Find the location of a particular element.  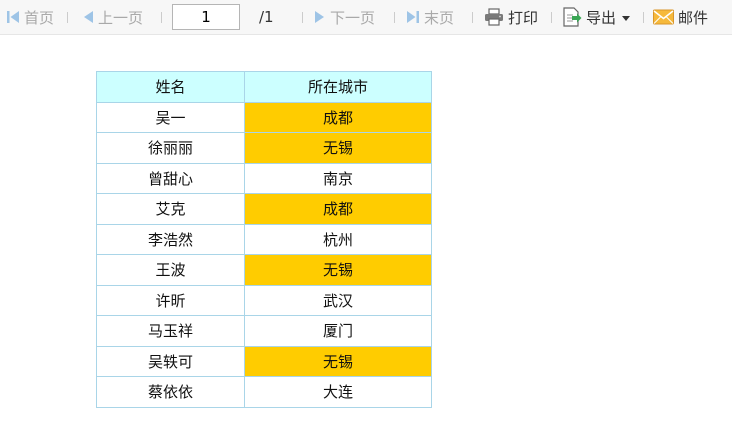

cell-city: 杭州 is located at coordinates (338, 239).